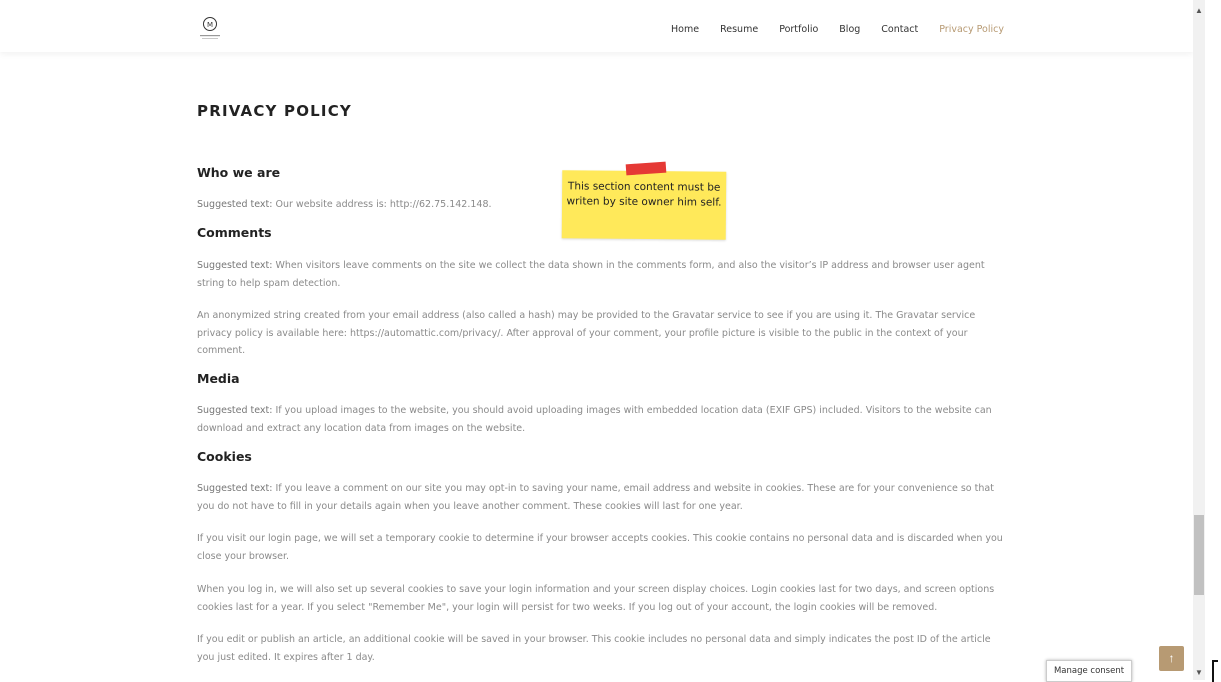  I want to click on heading-comments: Comments, so click(234, 232).